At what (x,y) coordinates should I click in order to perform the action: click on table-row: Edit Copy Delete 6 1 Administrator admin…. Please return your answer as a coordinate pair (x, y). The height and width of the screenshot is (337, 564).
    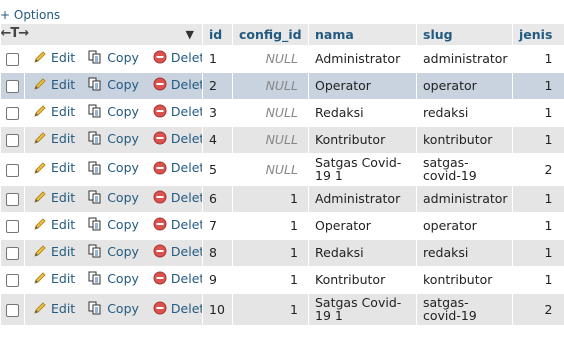
    Looking at the image, I should click on (282, 198).